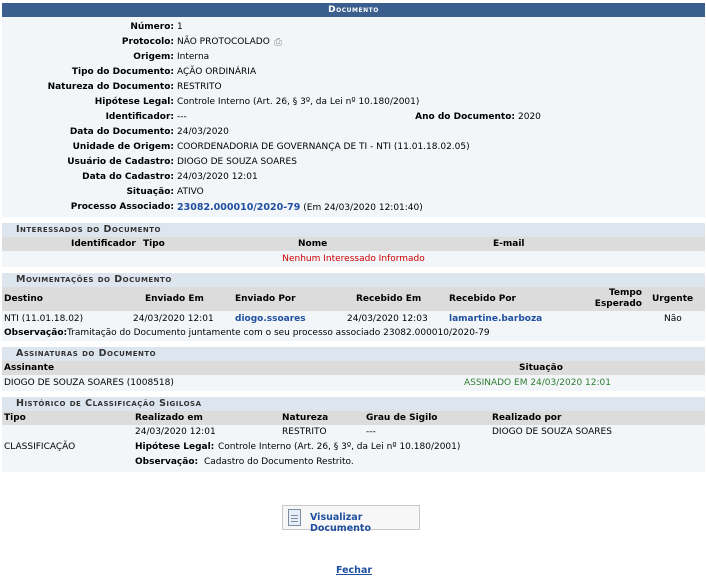 Image resolution: width=706 pixels, height=584 pixels. What do you see at coordinates (482, 299) in the screenshot?
I see `col-recebido-por: Recebido Por` at bounding box center [482, 299].